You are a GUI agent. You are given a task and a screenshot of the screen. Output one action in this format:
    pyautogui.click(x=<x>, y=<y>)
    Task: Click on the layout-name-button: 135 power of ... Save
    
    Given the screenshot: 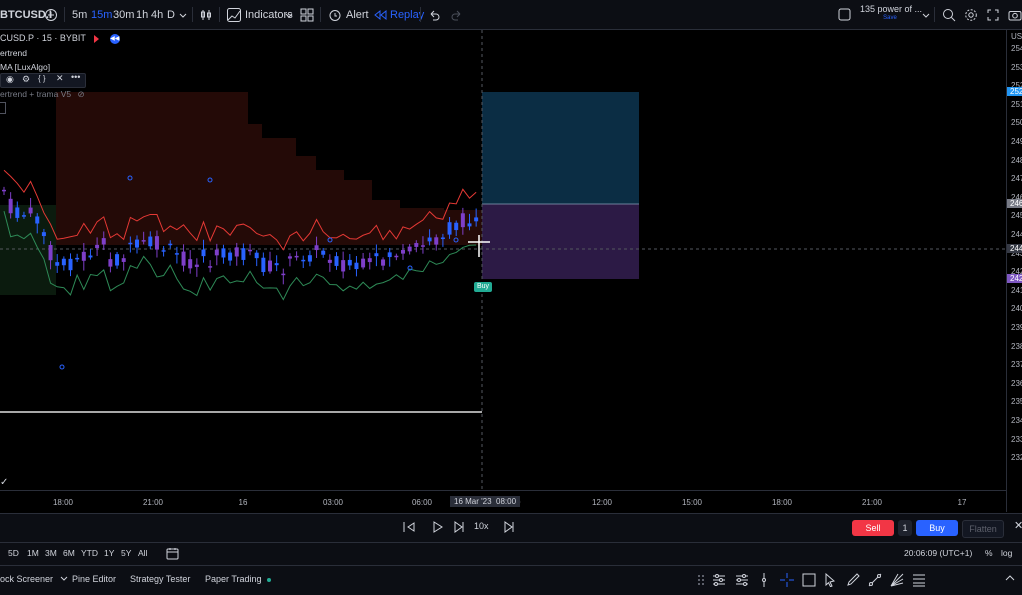 What is the action you would take?
    pyautogui.click(x=891, y=15)
    